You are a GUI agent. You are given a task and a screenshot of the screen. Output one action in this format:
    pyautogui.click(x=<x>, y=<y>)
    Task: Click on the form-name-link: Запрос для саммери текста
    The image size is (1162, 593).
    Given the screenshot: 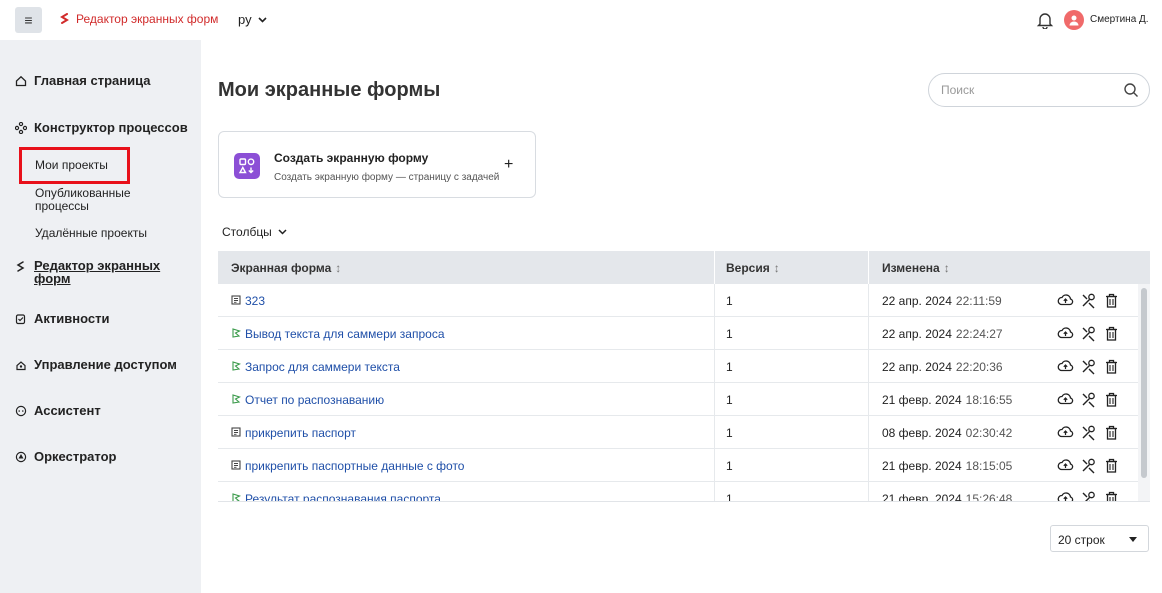 What is the action you would take?
    pyautogui.click(x=315, y=367)
    